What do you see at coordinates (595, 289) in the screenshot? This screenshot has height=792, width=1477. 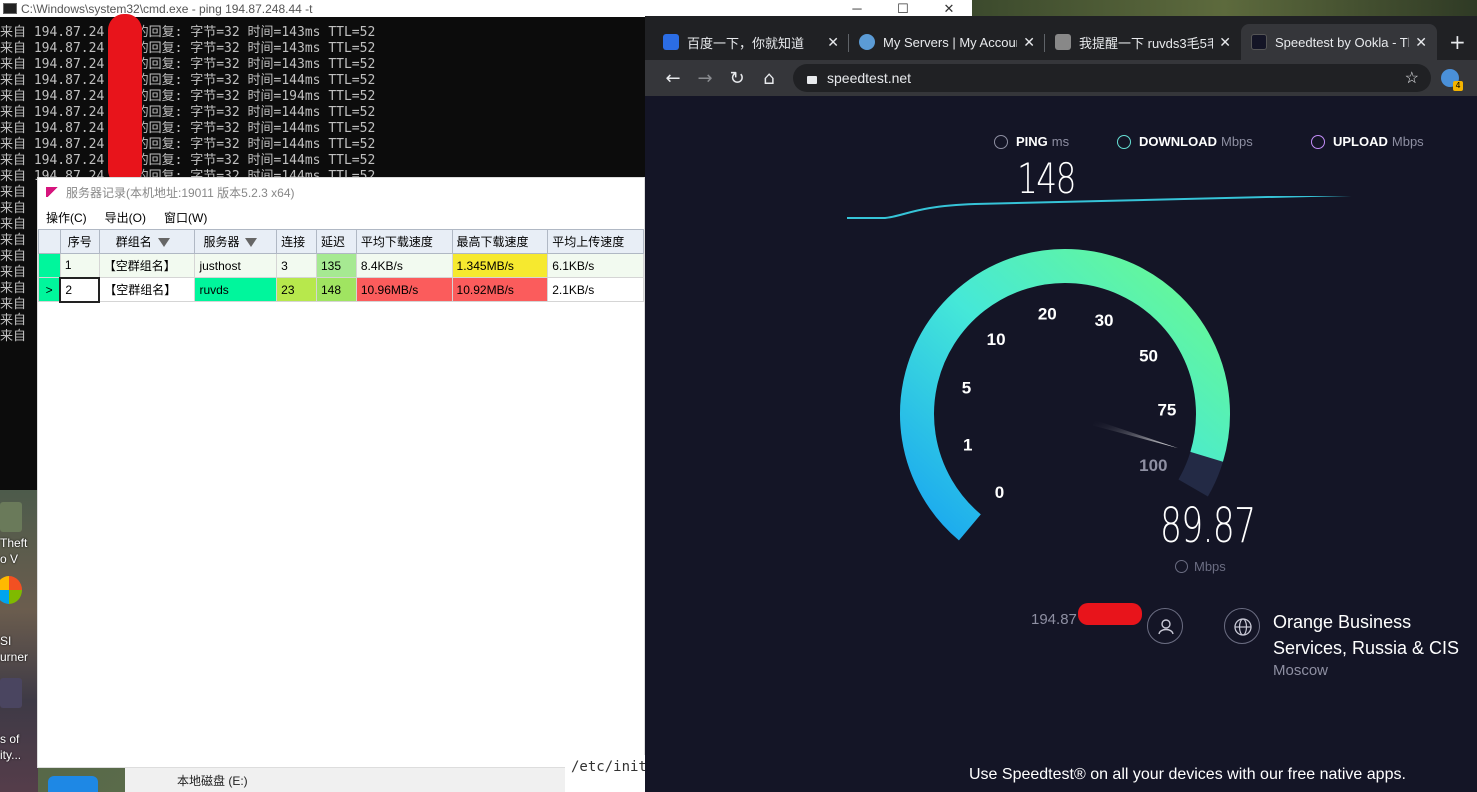 I see `cell-avg-ul: 2.1KB/s` at bounding box center [595, 289].